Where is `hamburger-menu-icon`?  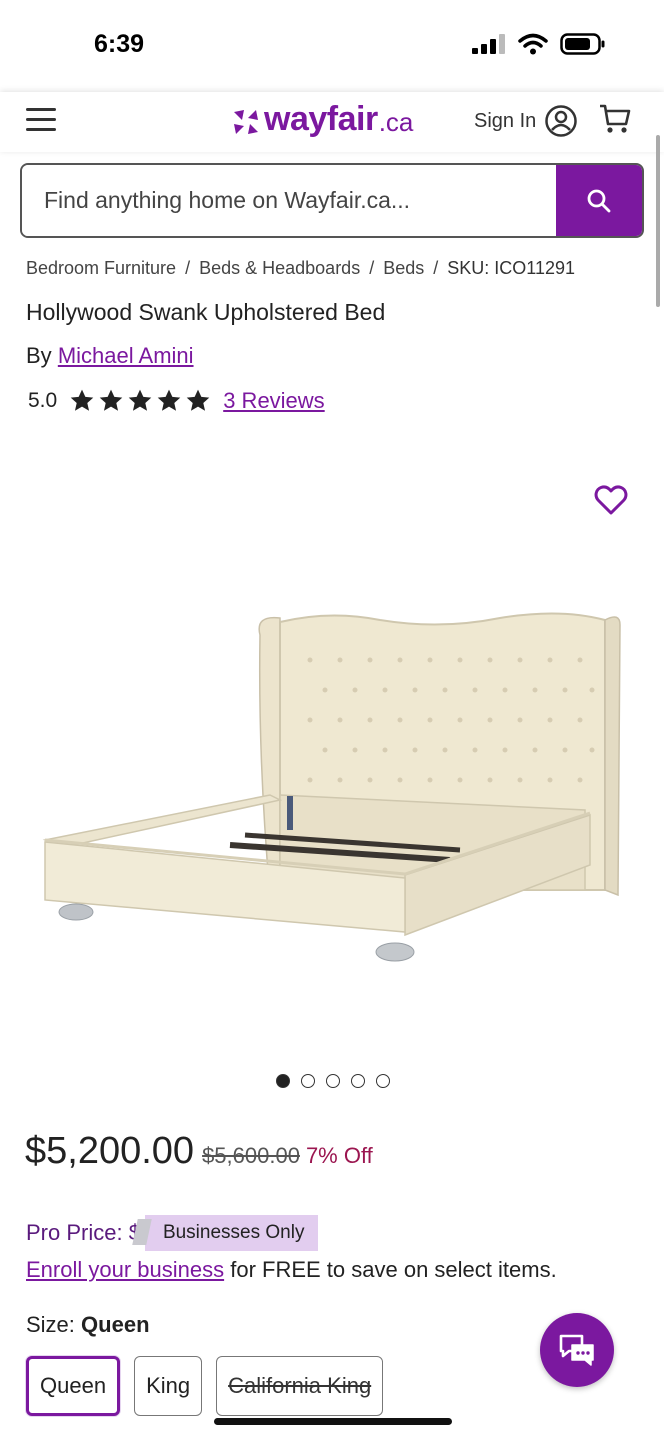
hamburger-menu-icon is located at coordinates (41, 120).